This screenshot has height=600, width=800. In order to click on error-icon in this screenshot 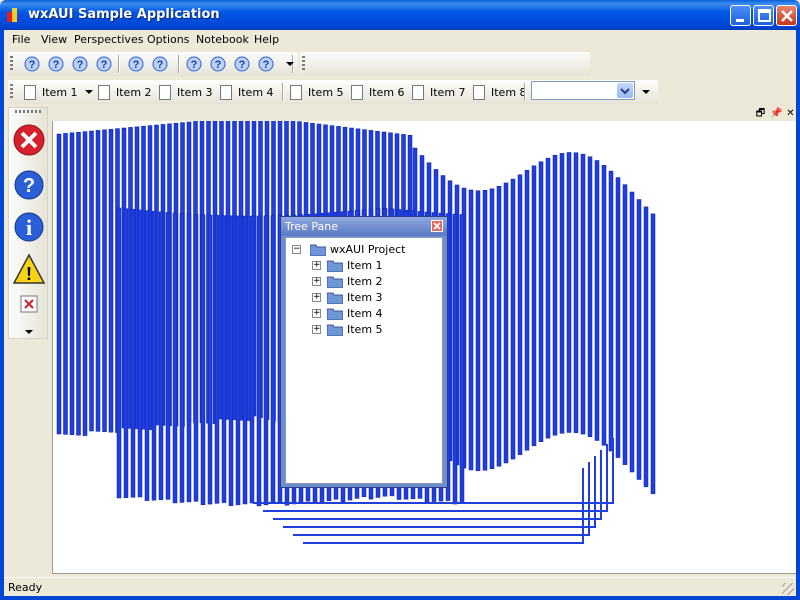, I will do `click(29, 140)`.